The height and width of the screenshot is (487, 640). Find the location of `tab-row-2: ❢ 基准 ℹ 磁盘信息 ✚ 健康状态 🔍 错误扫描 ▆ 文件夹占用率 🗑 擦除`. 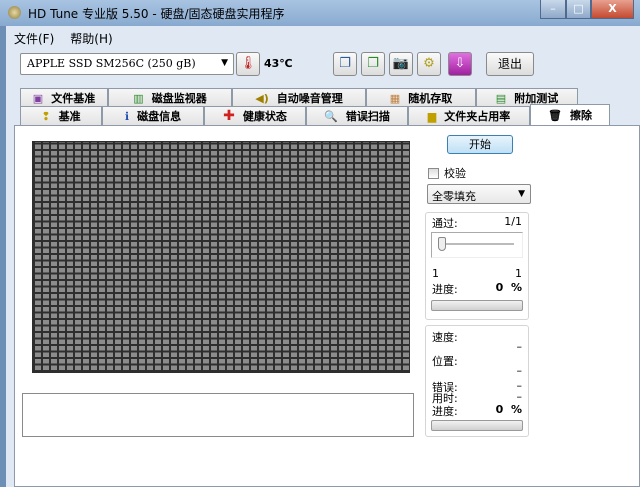

tab-row-2: ❢ 基准 ℹ 磁盘信息 ✚ 健康状态 🔍 错误扫描 ▆ 文件夹占用率 🗑 擦除 is located at coordinates (315, 114).